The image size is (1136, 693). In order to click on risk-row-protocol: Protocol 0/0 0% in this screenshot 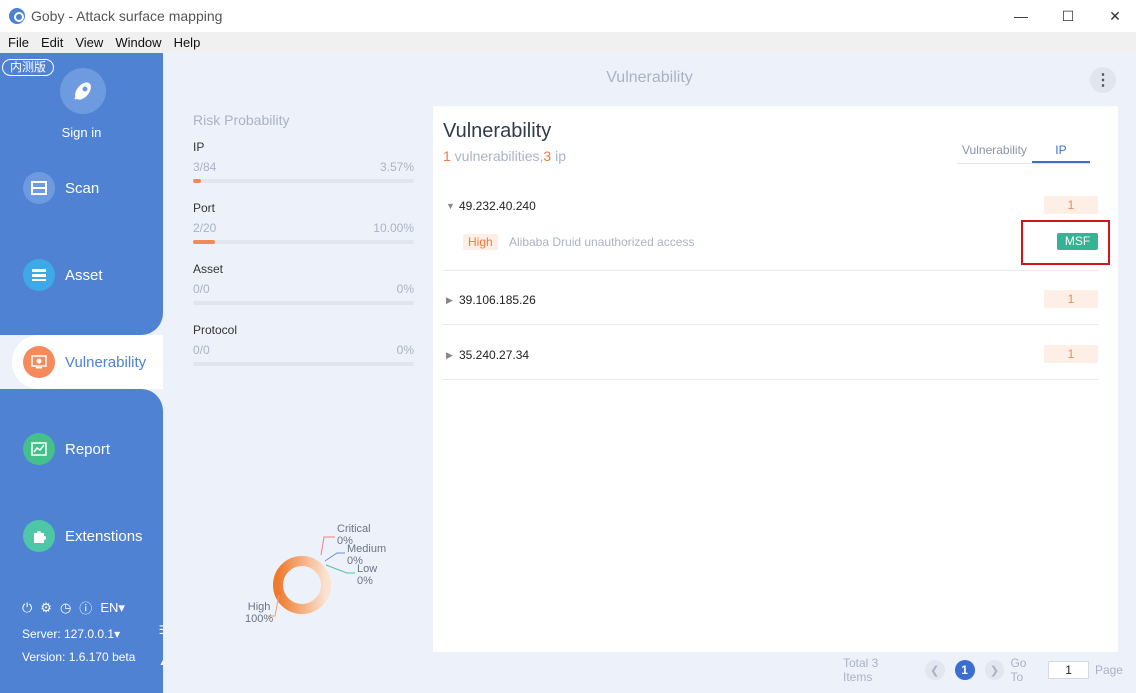, I will do `click(303, 353)`.